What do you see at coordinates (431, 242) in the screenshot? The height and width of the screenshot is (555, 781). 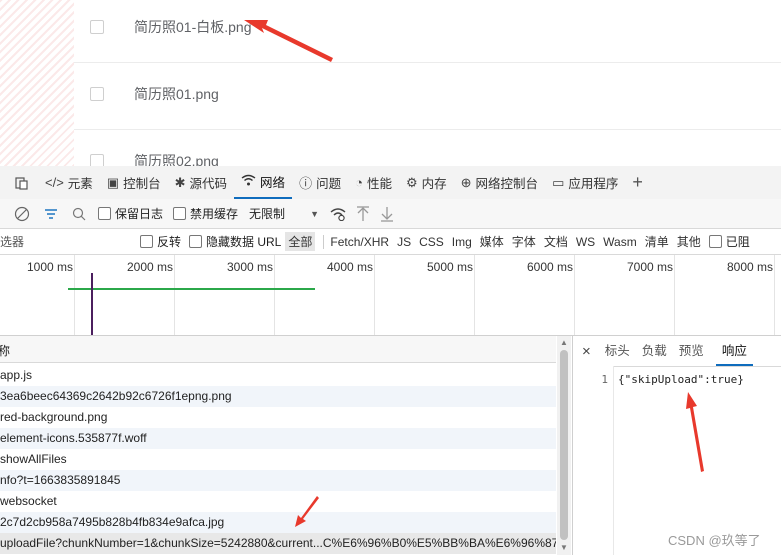 I see `filter-type-css: CSS` at bounding box center [431, 242].